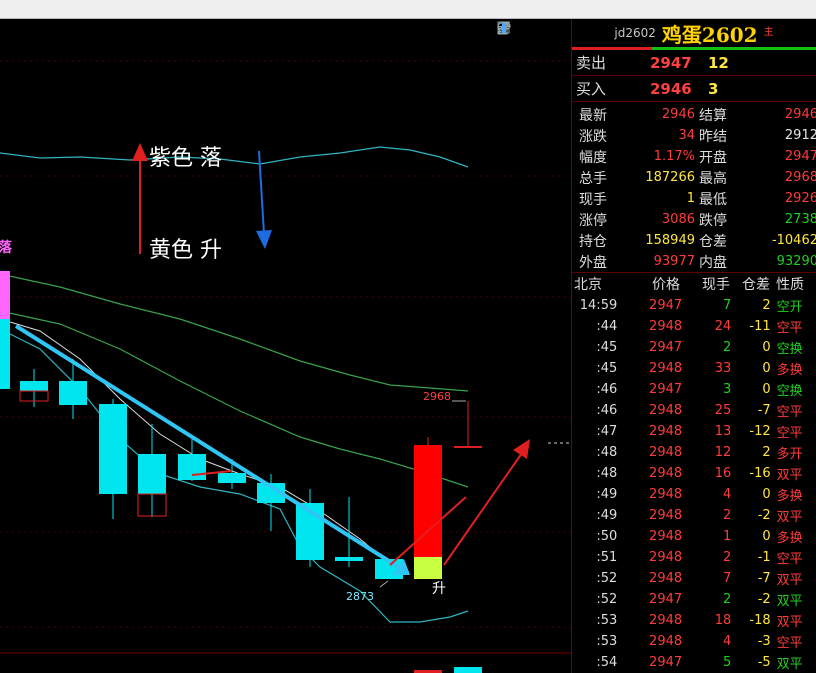  I want to click on stat-row: 总手 187266 最高 2968, so click(694, 177).